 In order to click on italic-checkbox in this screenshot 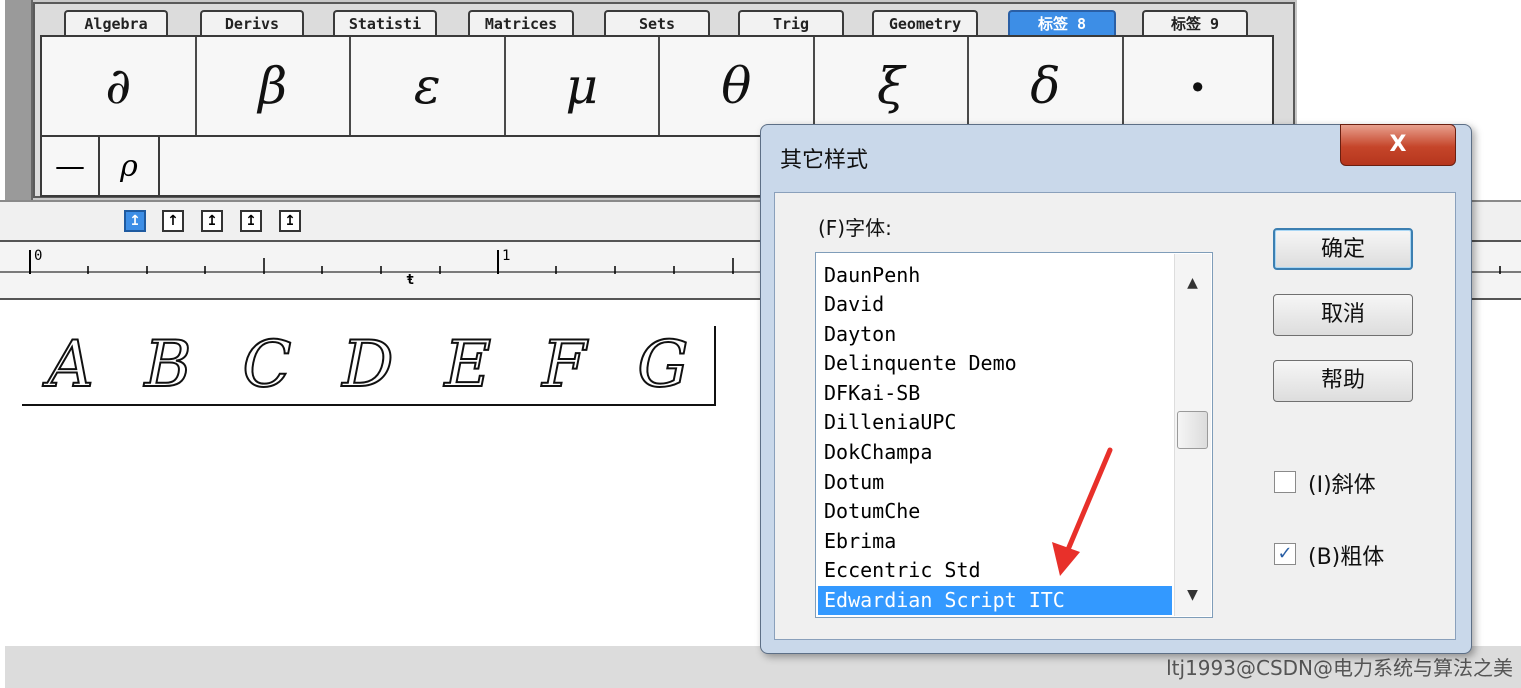, I will do `click(1285, 482)`.